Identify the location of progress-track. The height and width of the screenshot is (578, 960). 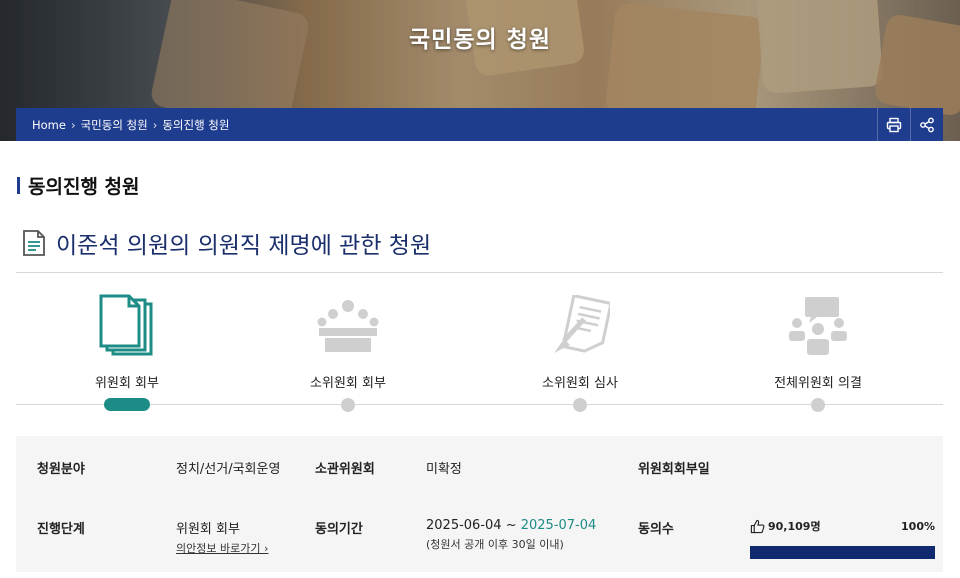
(842, 552).